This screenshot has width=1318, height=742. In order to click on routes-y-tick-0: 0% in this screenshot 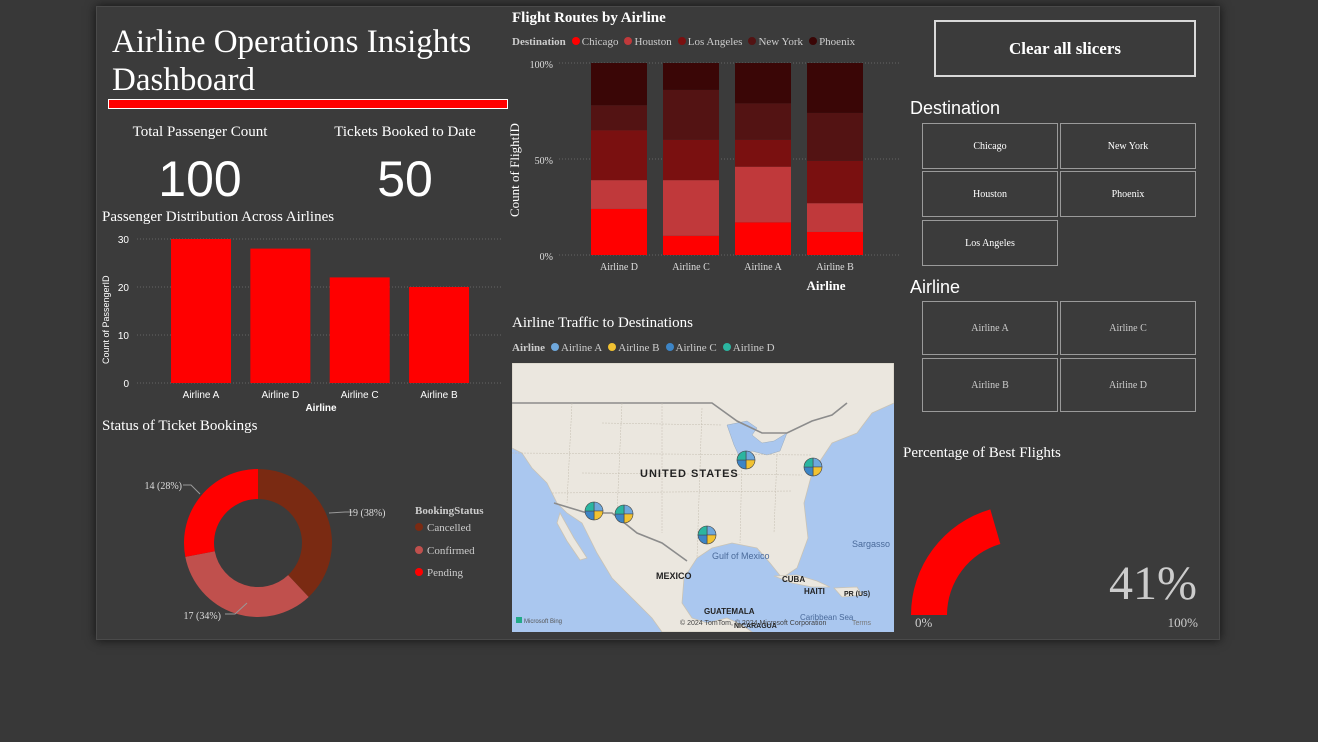, I will do `click(546, 257)`.